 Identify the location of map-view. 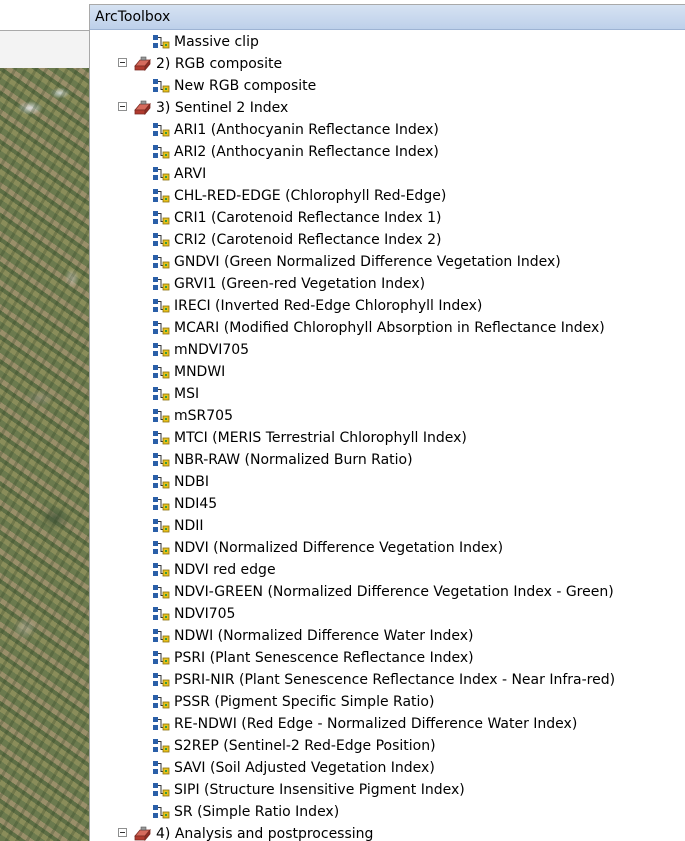
(45, 420).